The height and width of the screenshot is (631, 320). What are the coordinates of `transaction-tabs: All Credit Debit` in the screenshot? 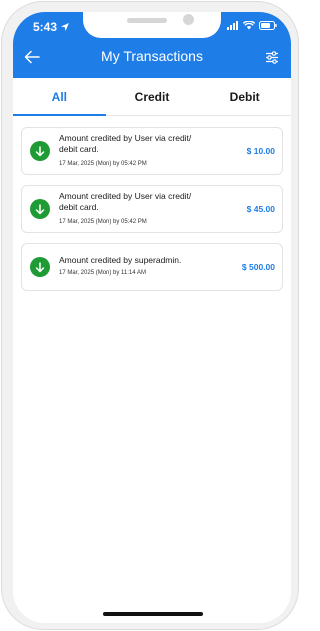 It's located at (152, 97).